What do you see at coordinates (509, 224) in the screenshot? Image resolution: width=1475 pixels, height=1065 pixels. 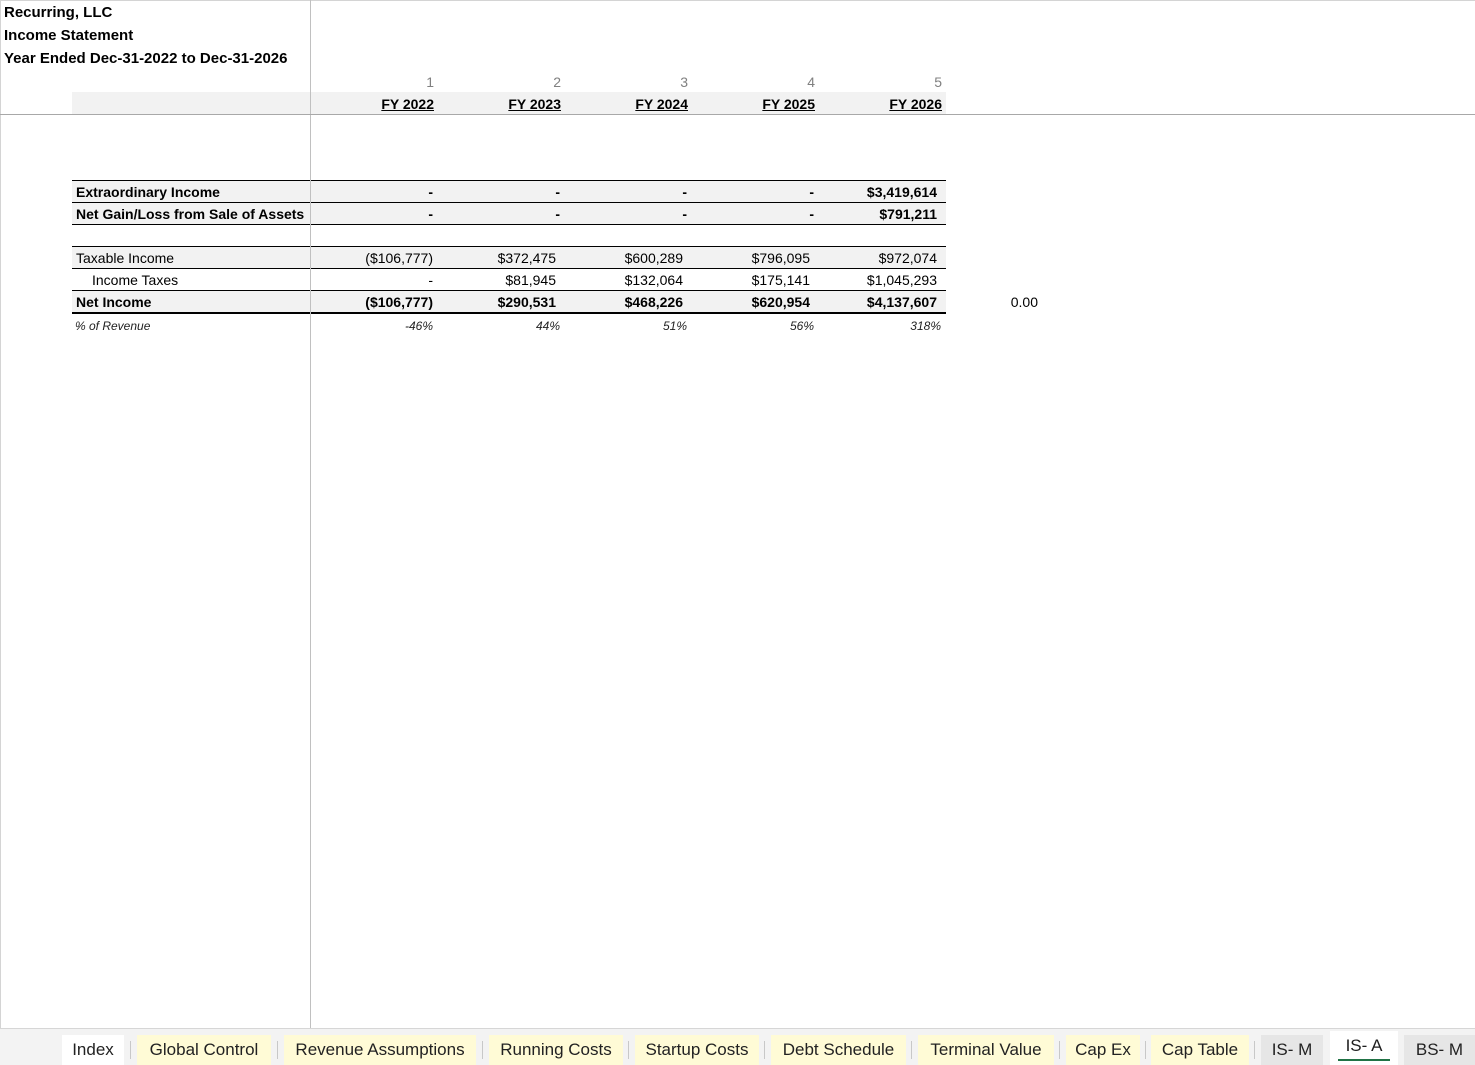 I see `row-border` at bounding box center [509, 224].